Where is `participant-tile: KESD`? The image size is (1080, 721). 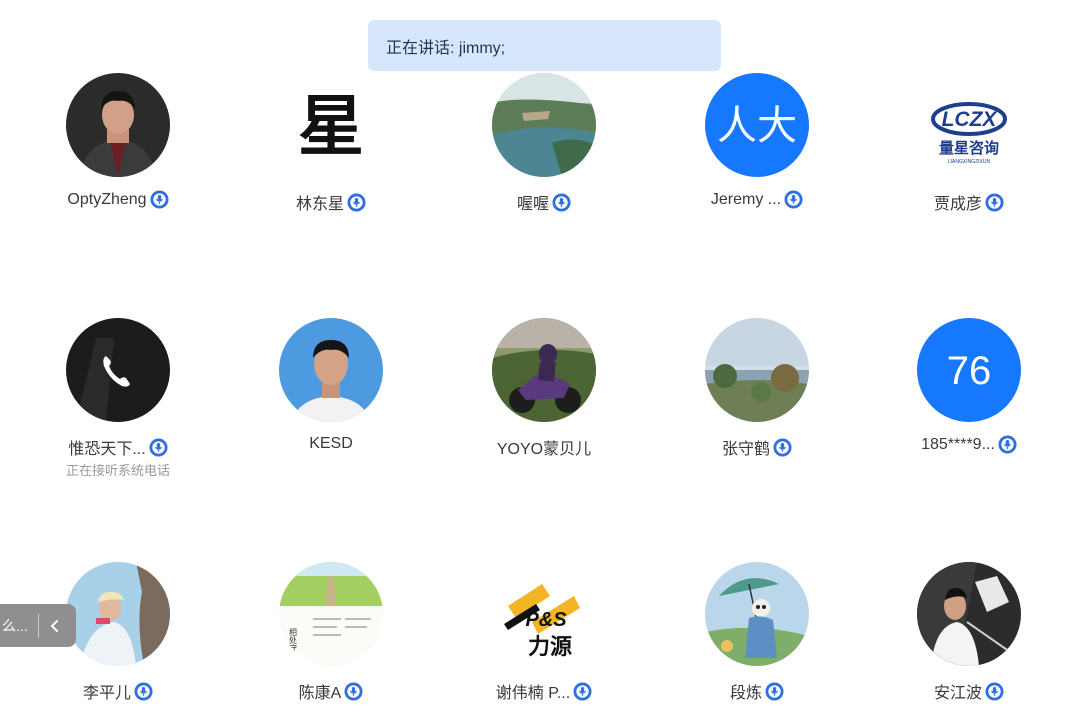 participant-tile: KESD is located at coordinates (329, 393).